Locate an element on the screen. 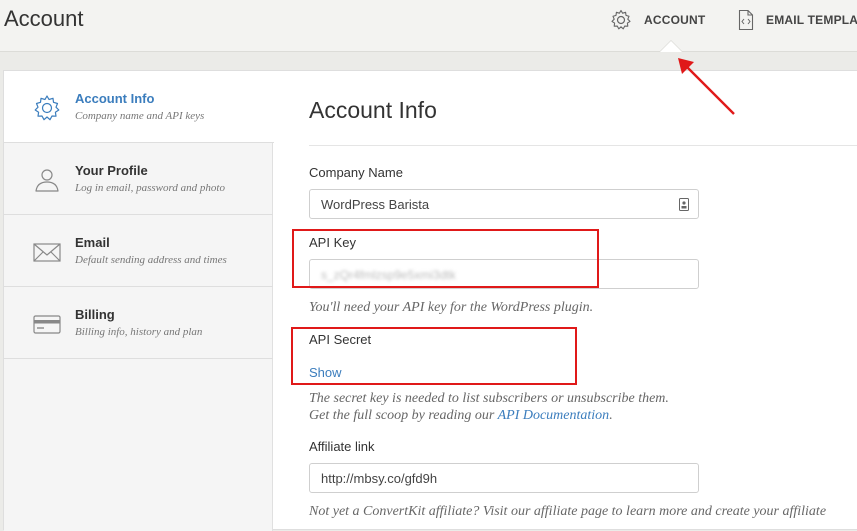  page-title: Account is located at coordinates (44, 18).